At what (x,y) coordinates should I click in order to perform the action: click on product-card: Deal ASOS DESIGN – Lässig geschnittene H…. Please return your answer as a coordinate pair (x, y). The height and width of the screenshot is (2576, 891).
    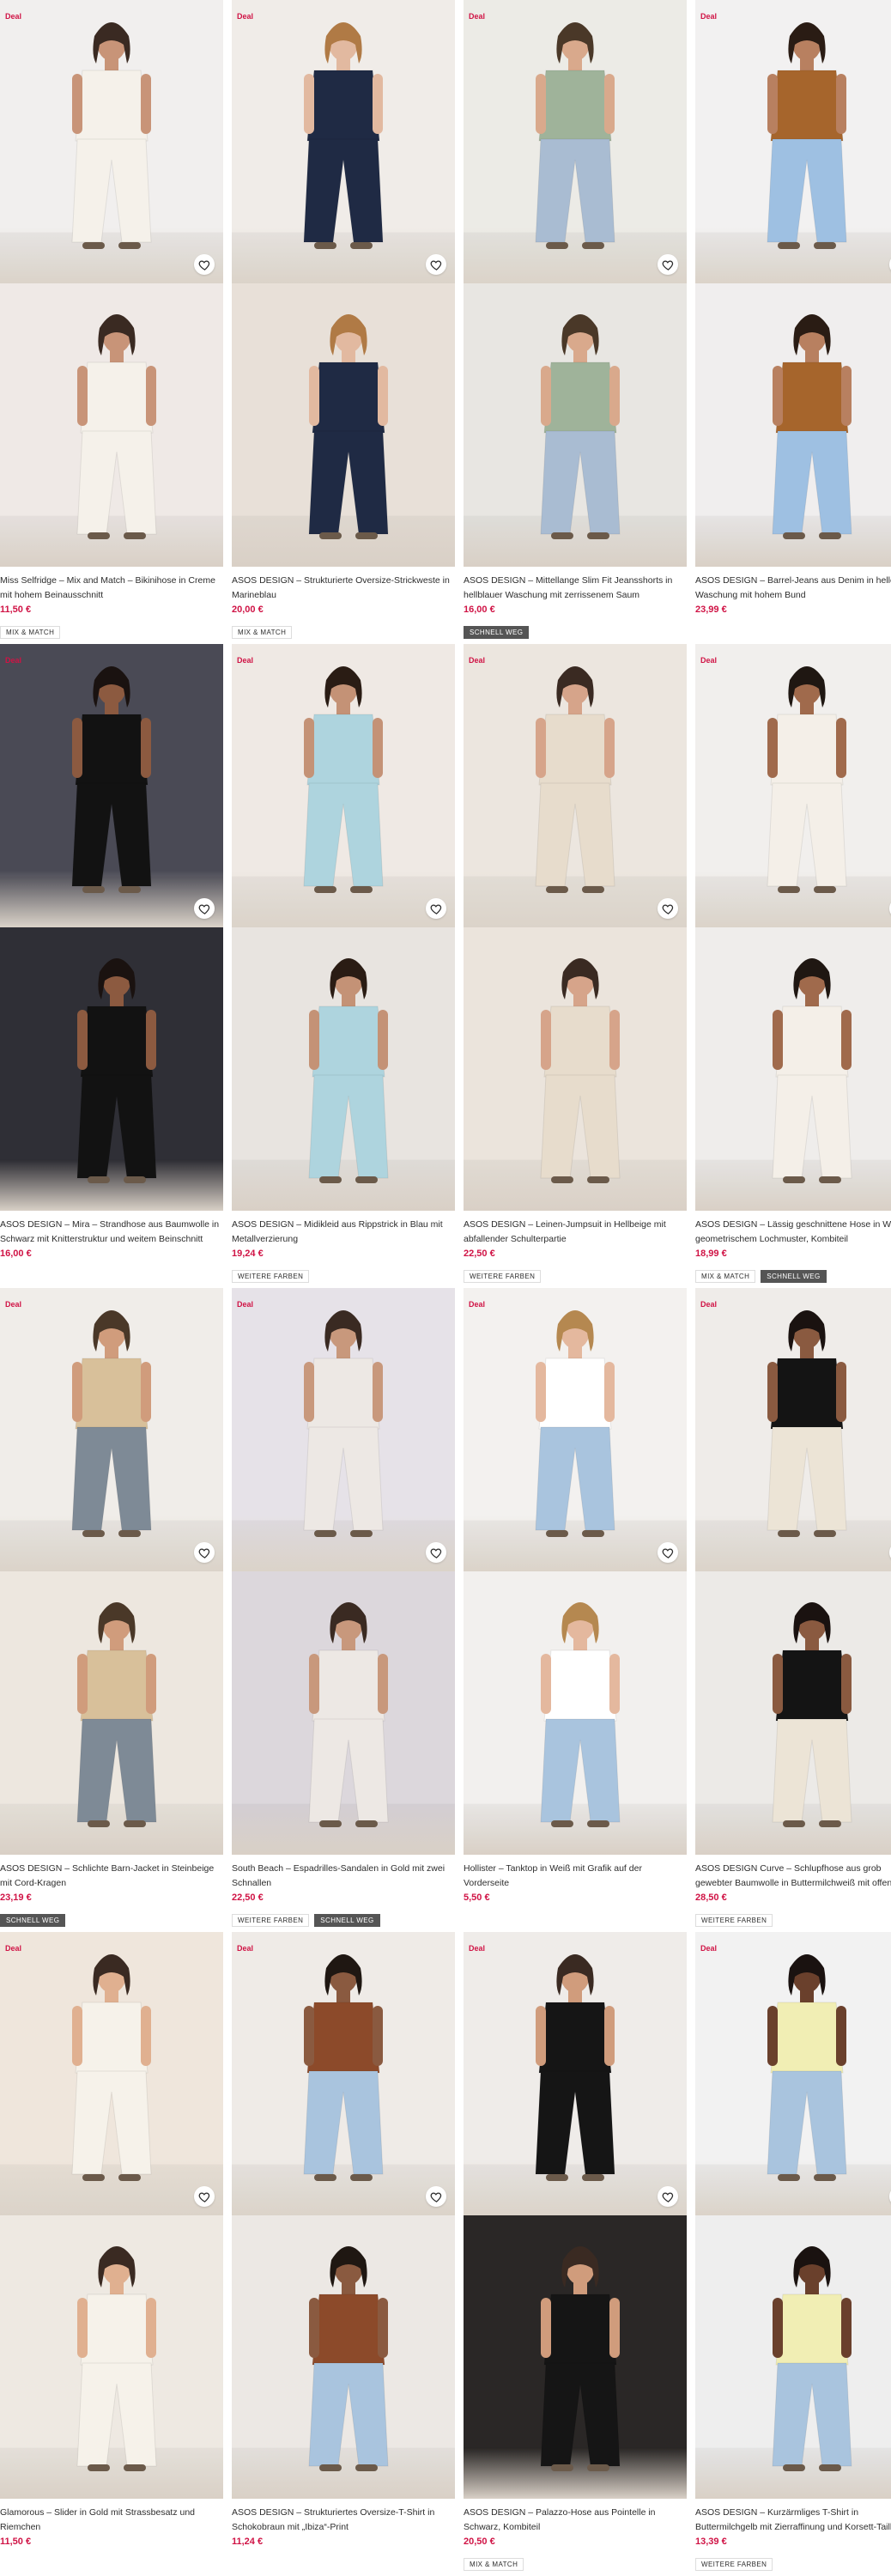
    Looking at the image, I should click on (793, 963).